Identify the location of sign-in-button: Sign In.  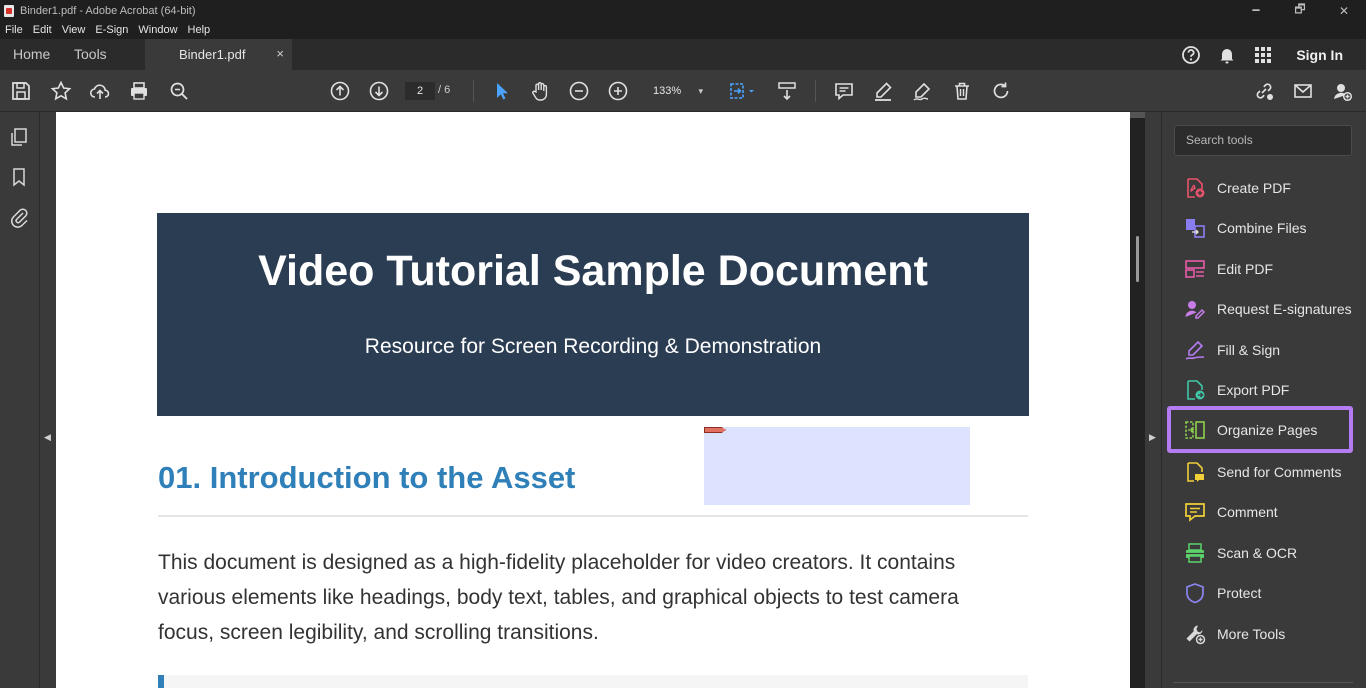
(1319, 55).